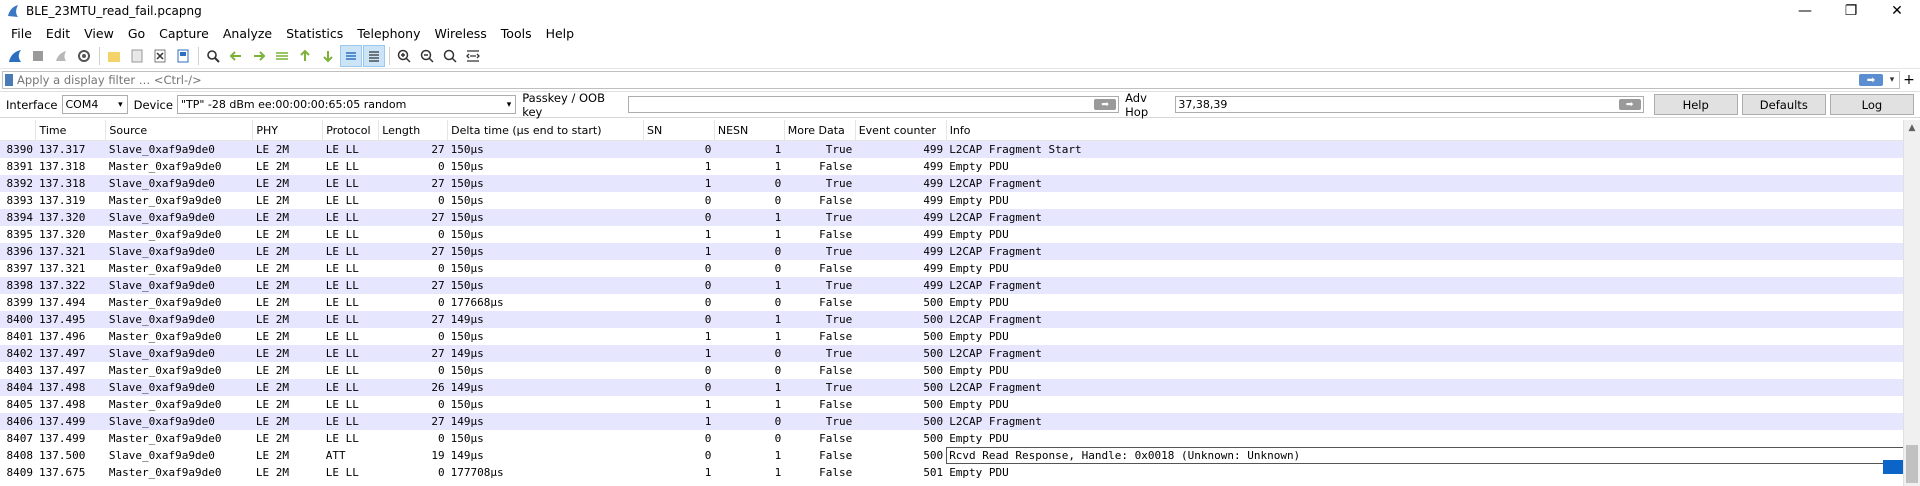  I want to click on cell-event-counter: 500, so click(933, 319).